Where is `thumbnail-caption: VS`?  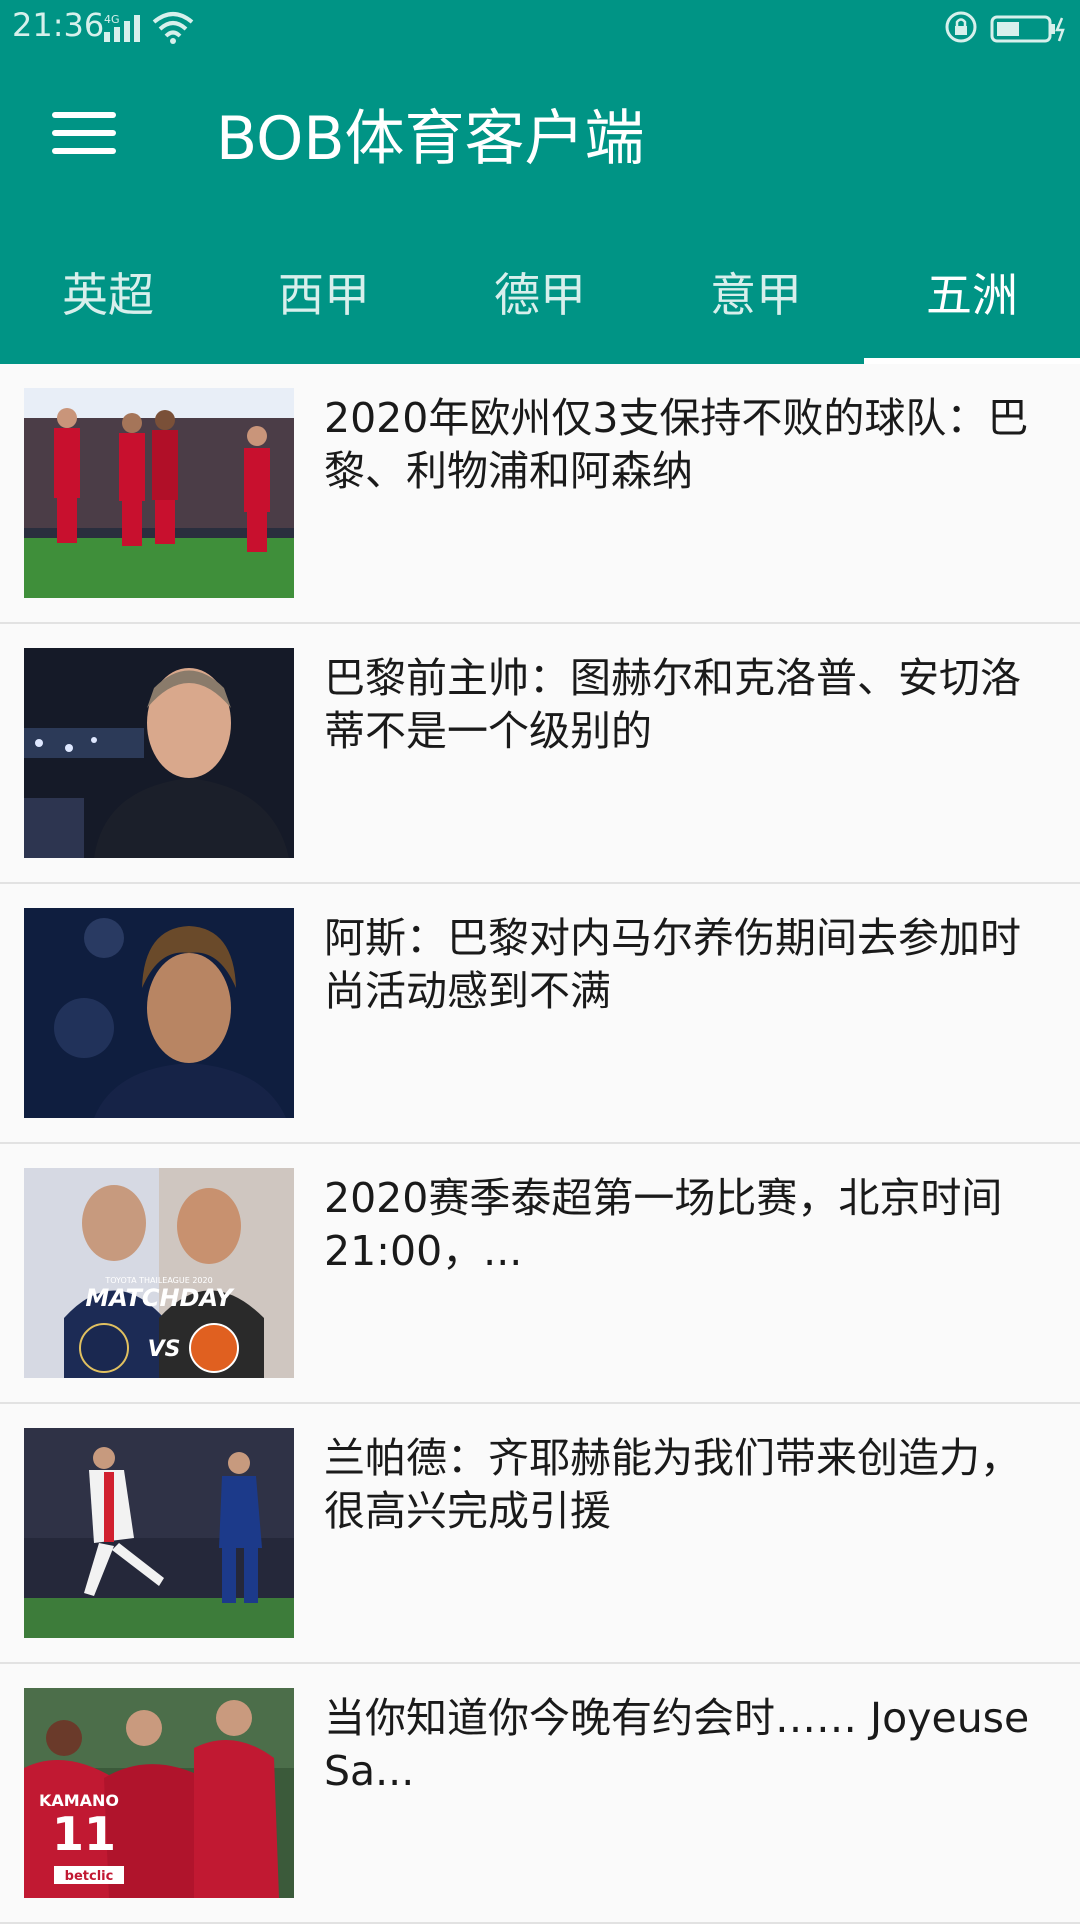
thumbnail-caption: VS is located at coordinates (164, 1349).